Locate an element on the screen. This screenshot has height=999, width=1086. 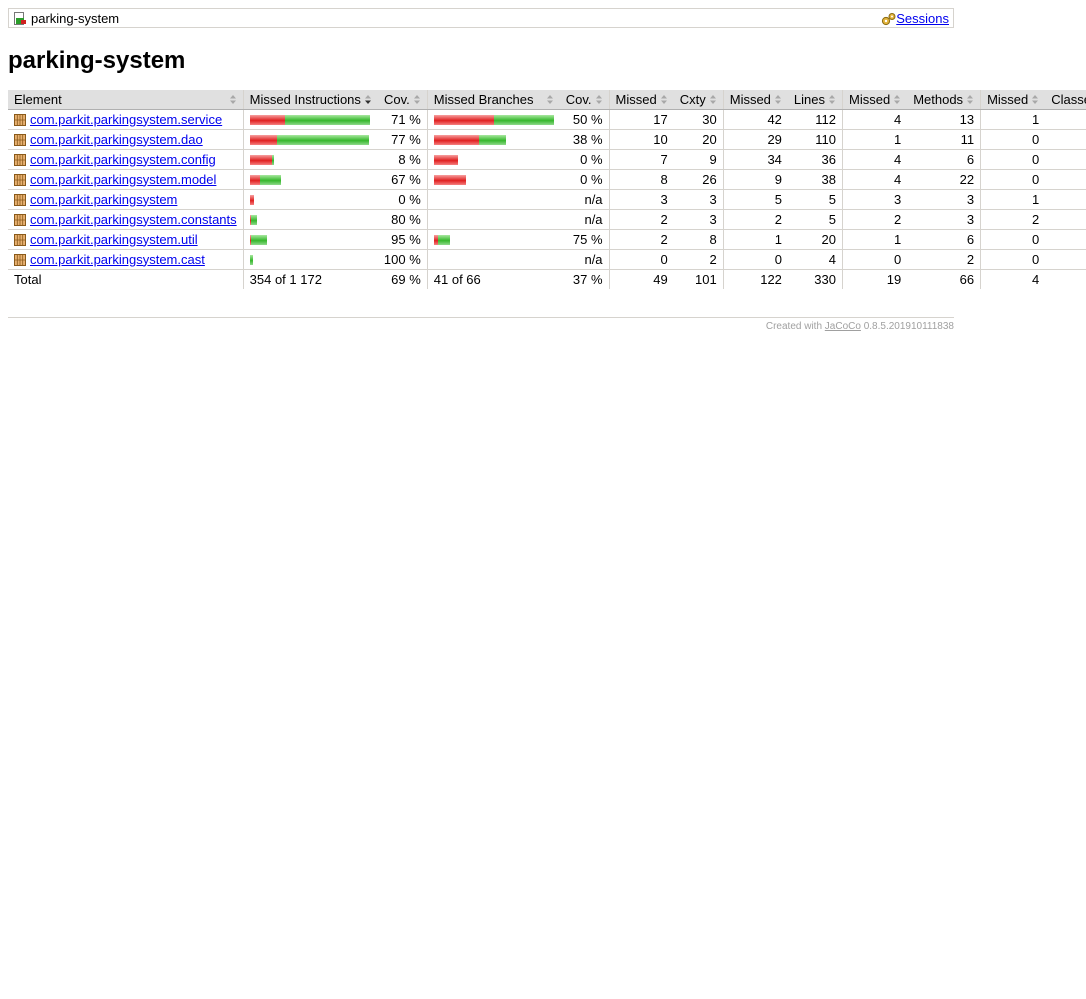
methods-missed-cell: 1 is located at coordinates (875, 239).